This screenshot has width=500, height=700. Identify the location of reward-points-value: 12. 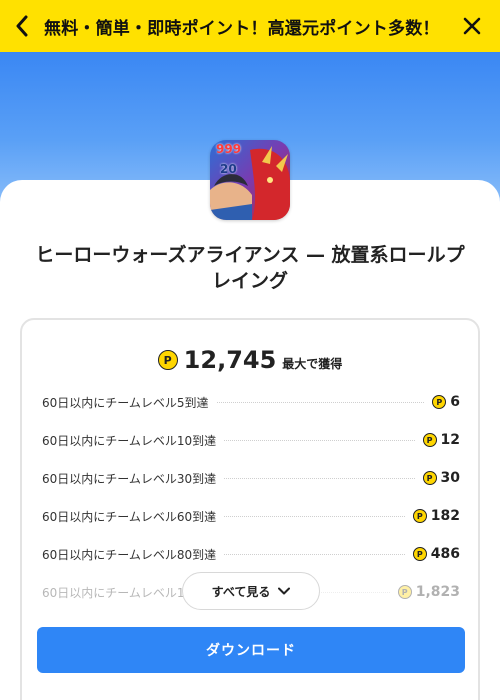
(450, 440).